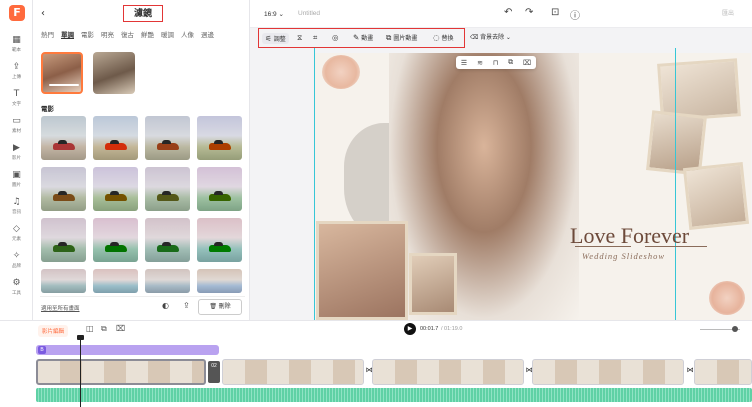  What do you see at coordinates (104, 329) in the screenshot?
I see `duplicate-clip-icon: ⧉` at bounding box center [104, 329].